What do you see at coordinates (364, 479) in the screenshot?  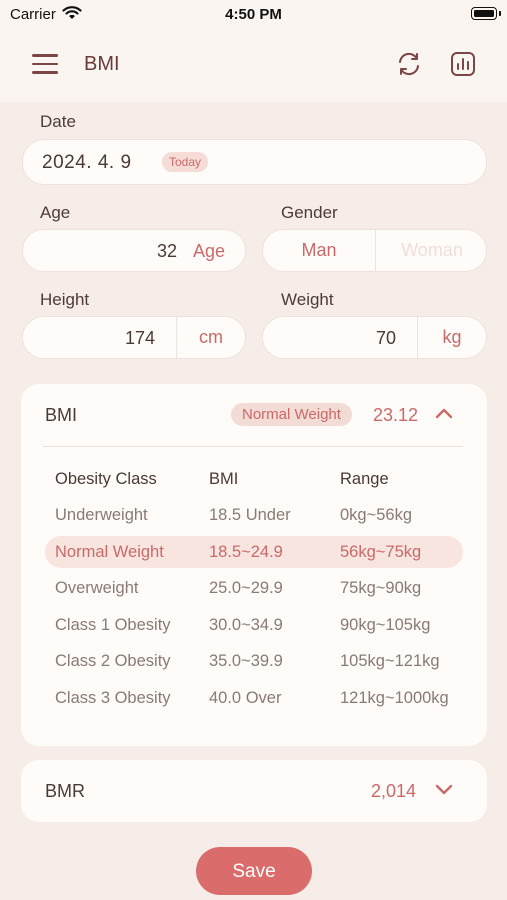 I see `column-header-range: Range` at bounding box center [364, 479].